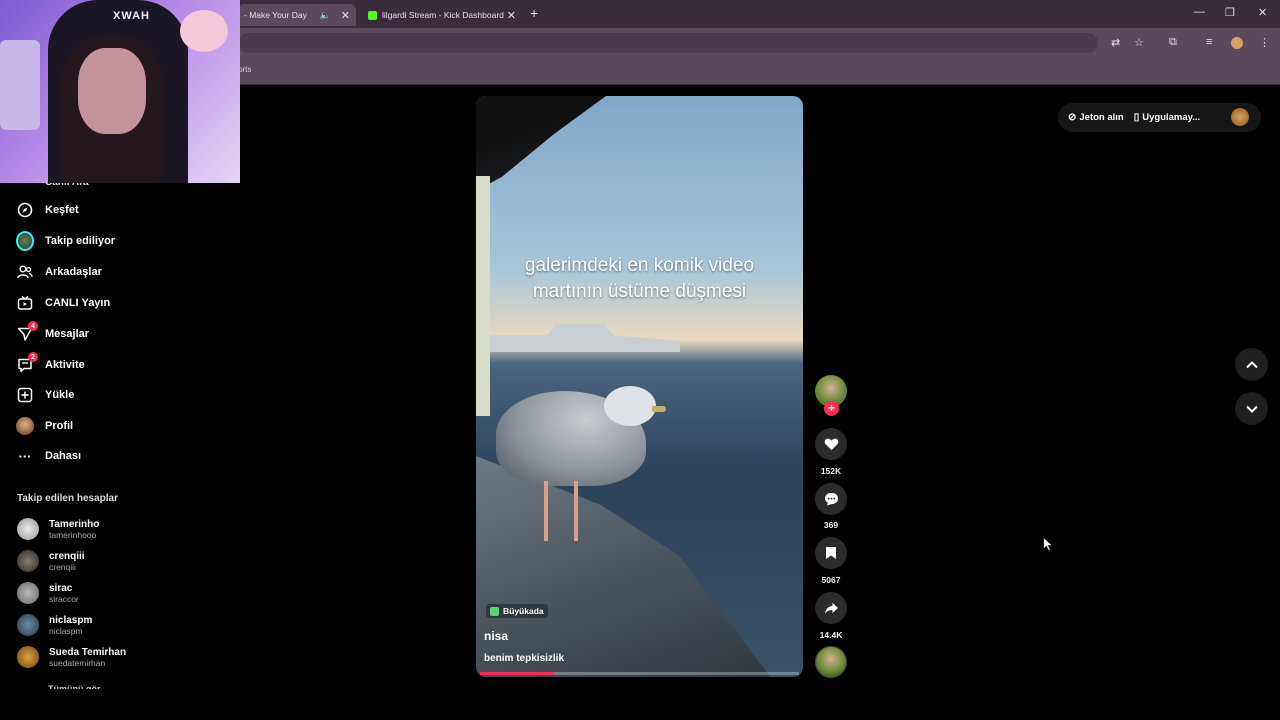 The image size is (1280, 720). Describe the element at coordinates (831, 662) in the screenshot. I see `music-disc-avatar` at that location.